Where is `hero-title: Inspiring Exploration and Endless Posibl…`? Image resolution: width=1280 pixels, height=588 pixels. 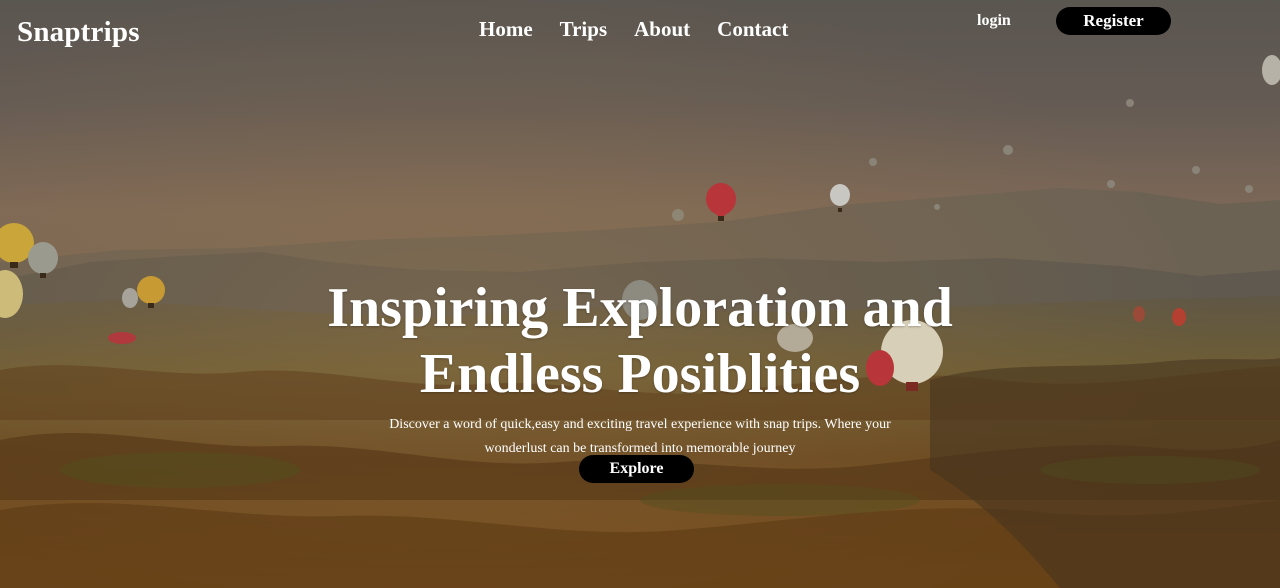 hero-title: Inspiring Exploration and Endless Posibl… is located at coordinates (640, 341).